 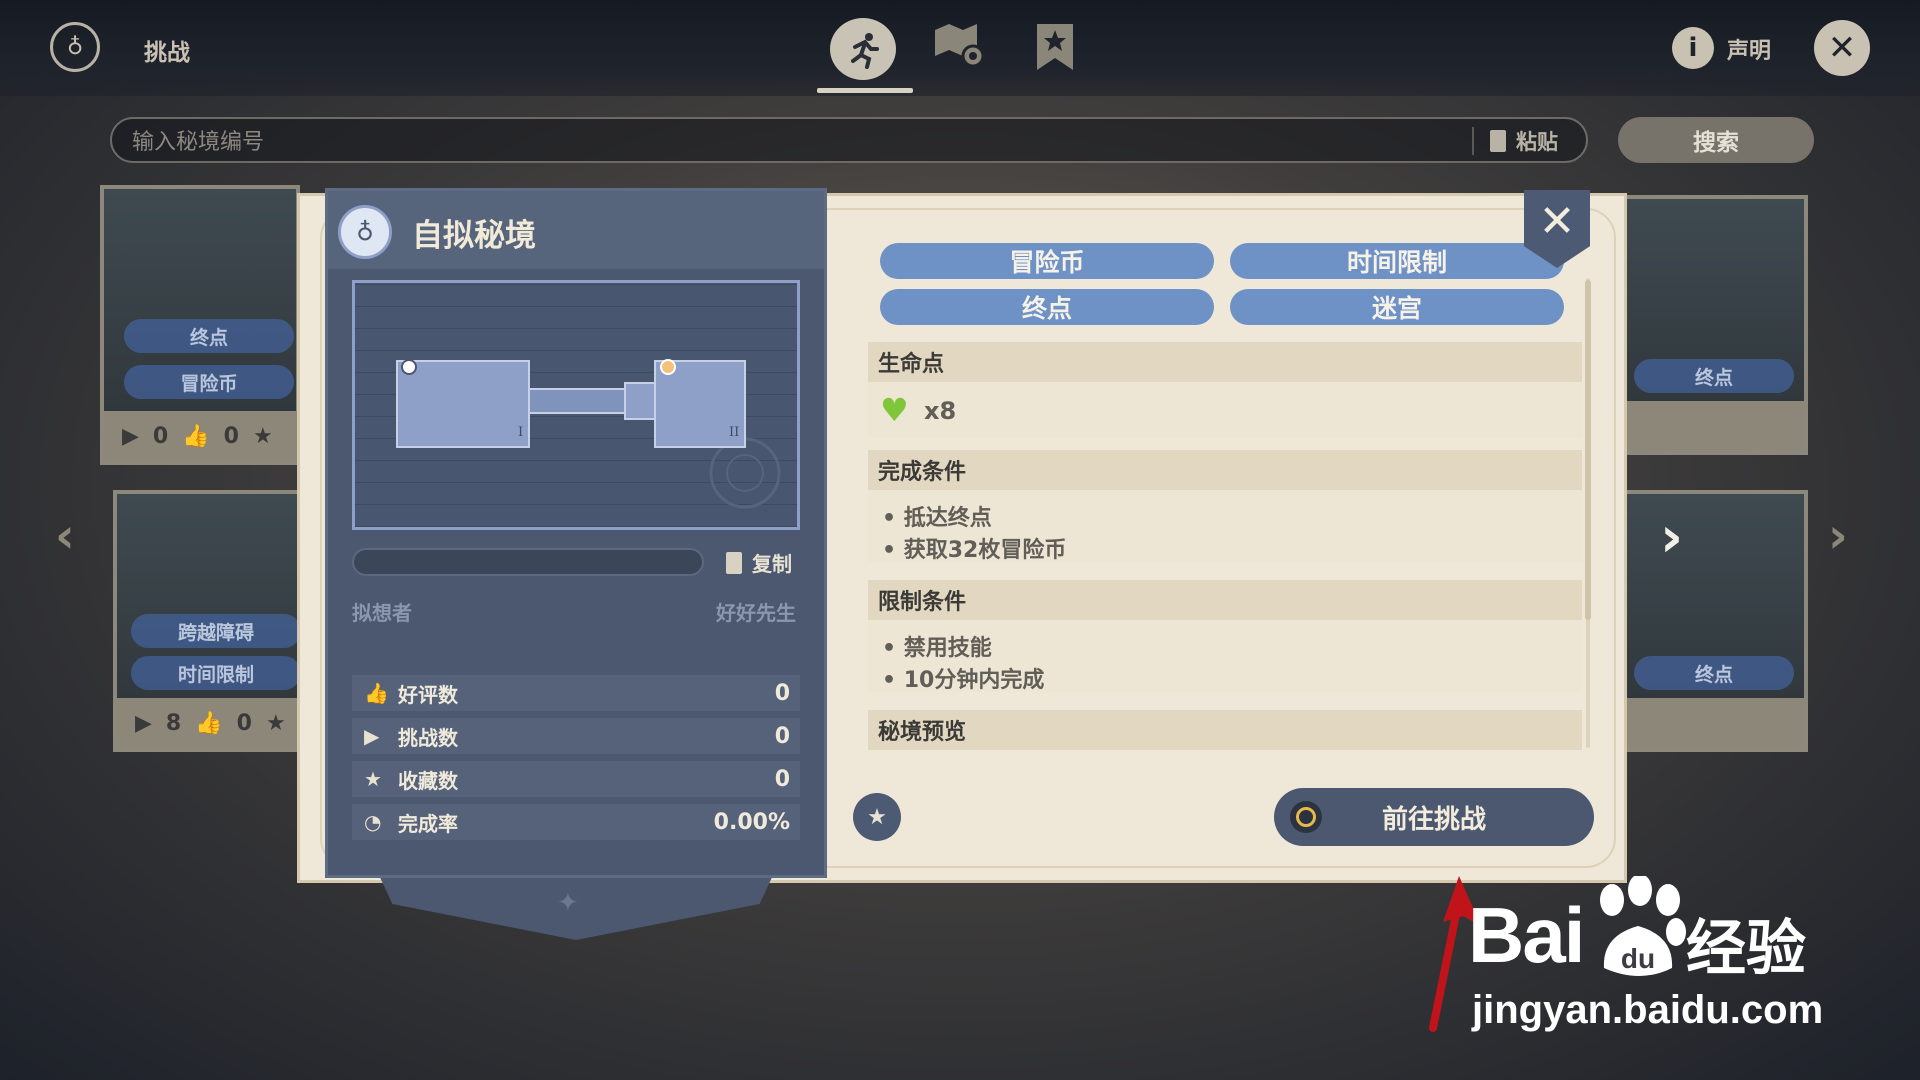 I want to click on map-gear-icon, so click(x=960, y=46).